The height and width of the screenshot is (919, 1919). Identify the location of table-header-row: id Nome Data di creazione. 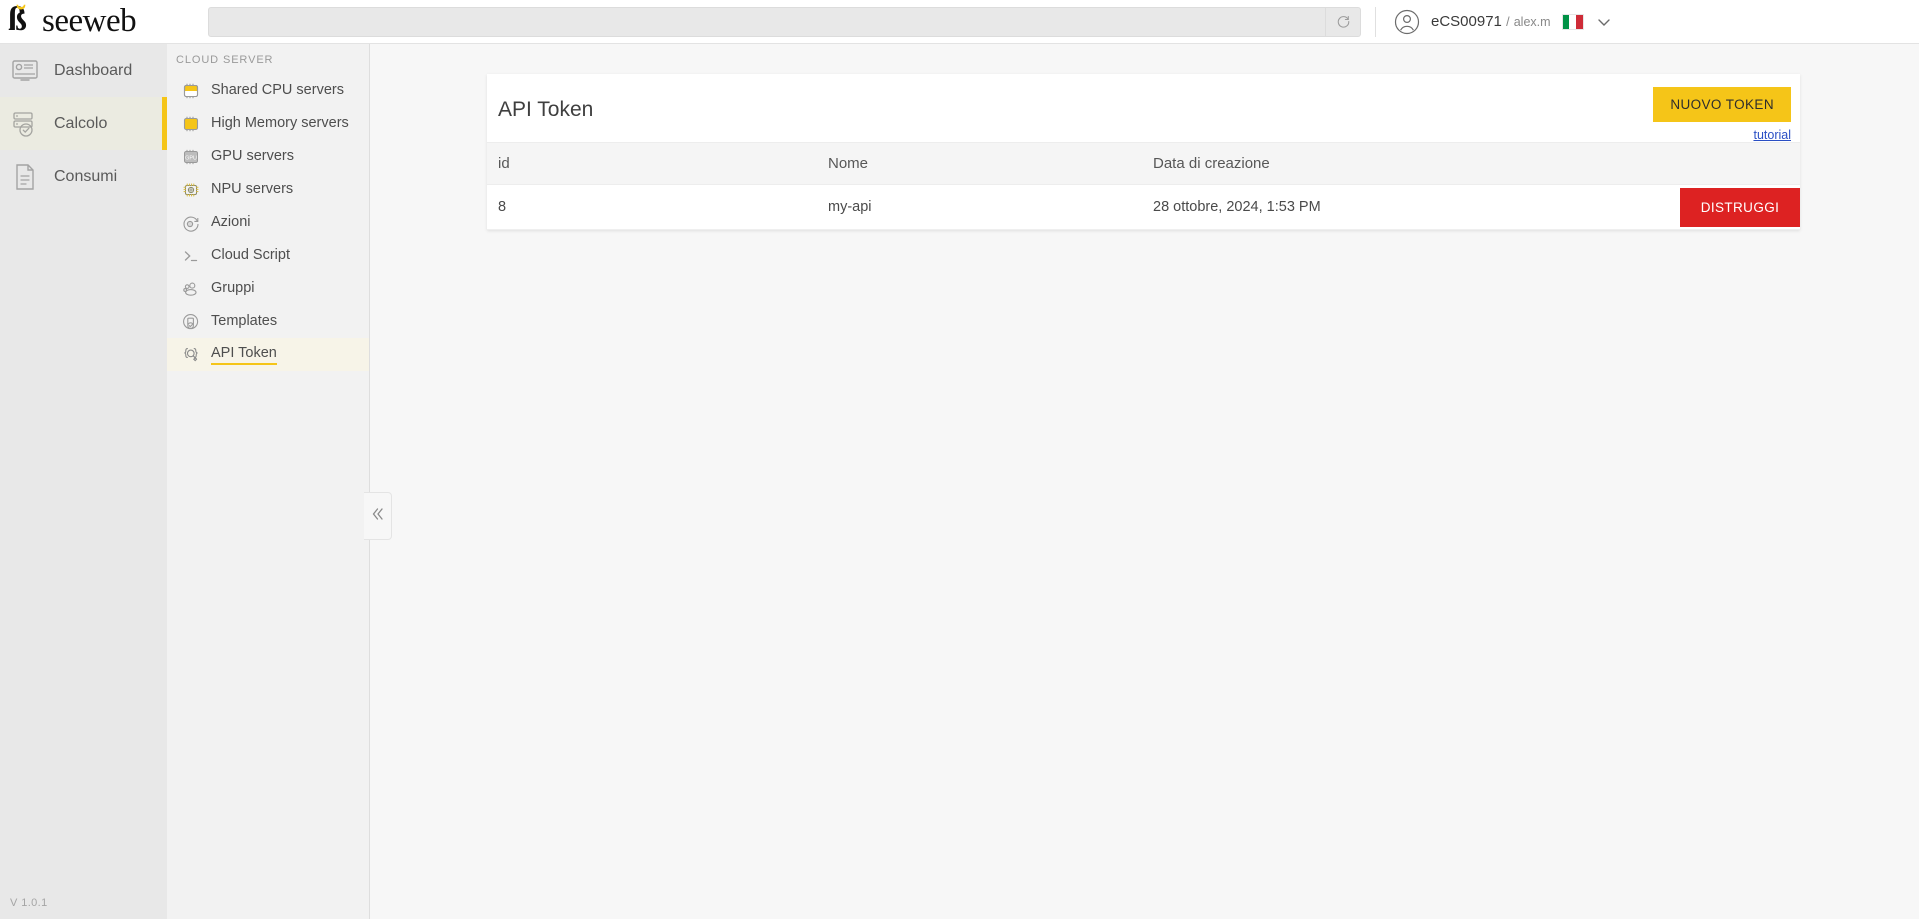
(1143, 163).